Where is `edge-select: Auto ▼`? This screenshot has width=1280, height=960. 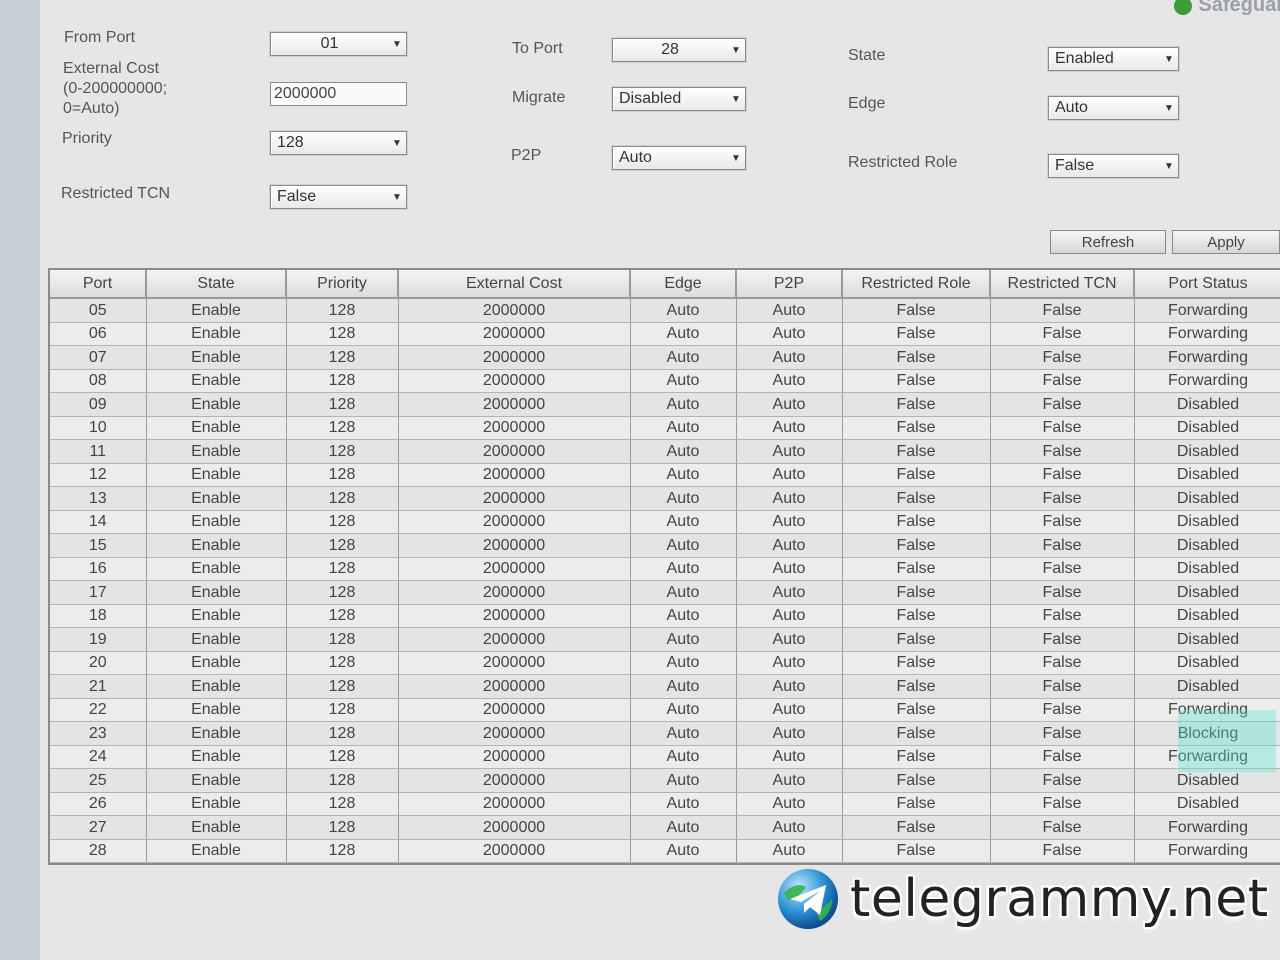 edge-select: Auto ▼ is located at coordinates (1113, 108).